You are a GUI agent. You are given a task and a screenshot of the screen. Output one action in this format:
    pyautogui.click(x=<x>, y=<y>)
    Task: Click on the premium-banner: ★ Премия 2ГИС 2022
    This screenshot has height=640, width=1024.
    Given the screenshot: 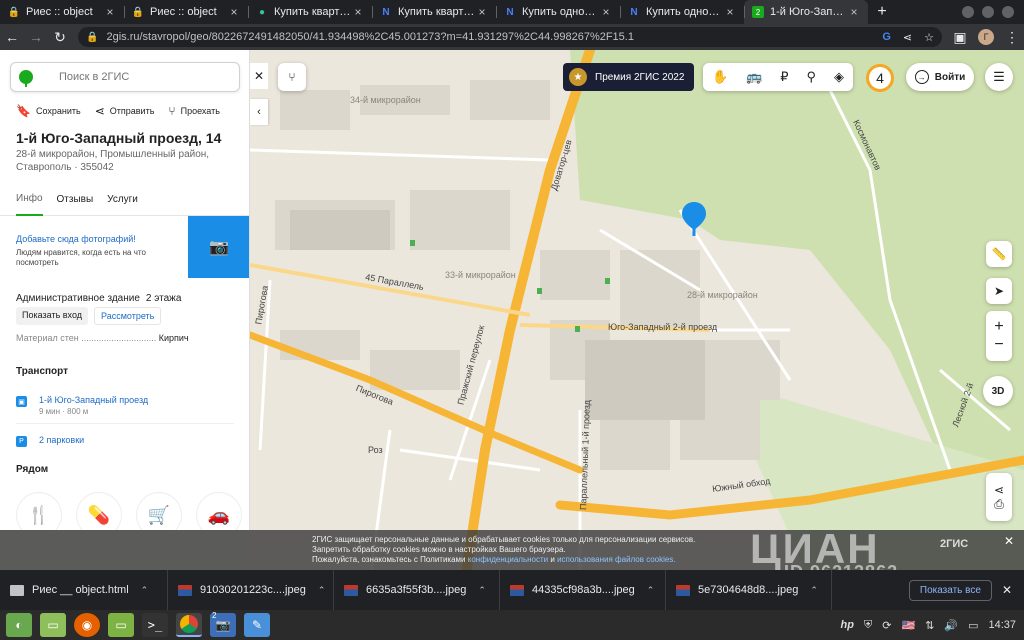 What is the action you would take?
    pyautogui.click(x=629, y=77)
    